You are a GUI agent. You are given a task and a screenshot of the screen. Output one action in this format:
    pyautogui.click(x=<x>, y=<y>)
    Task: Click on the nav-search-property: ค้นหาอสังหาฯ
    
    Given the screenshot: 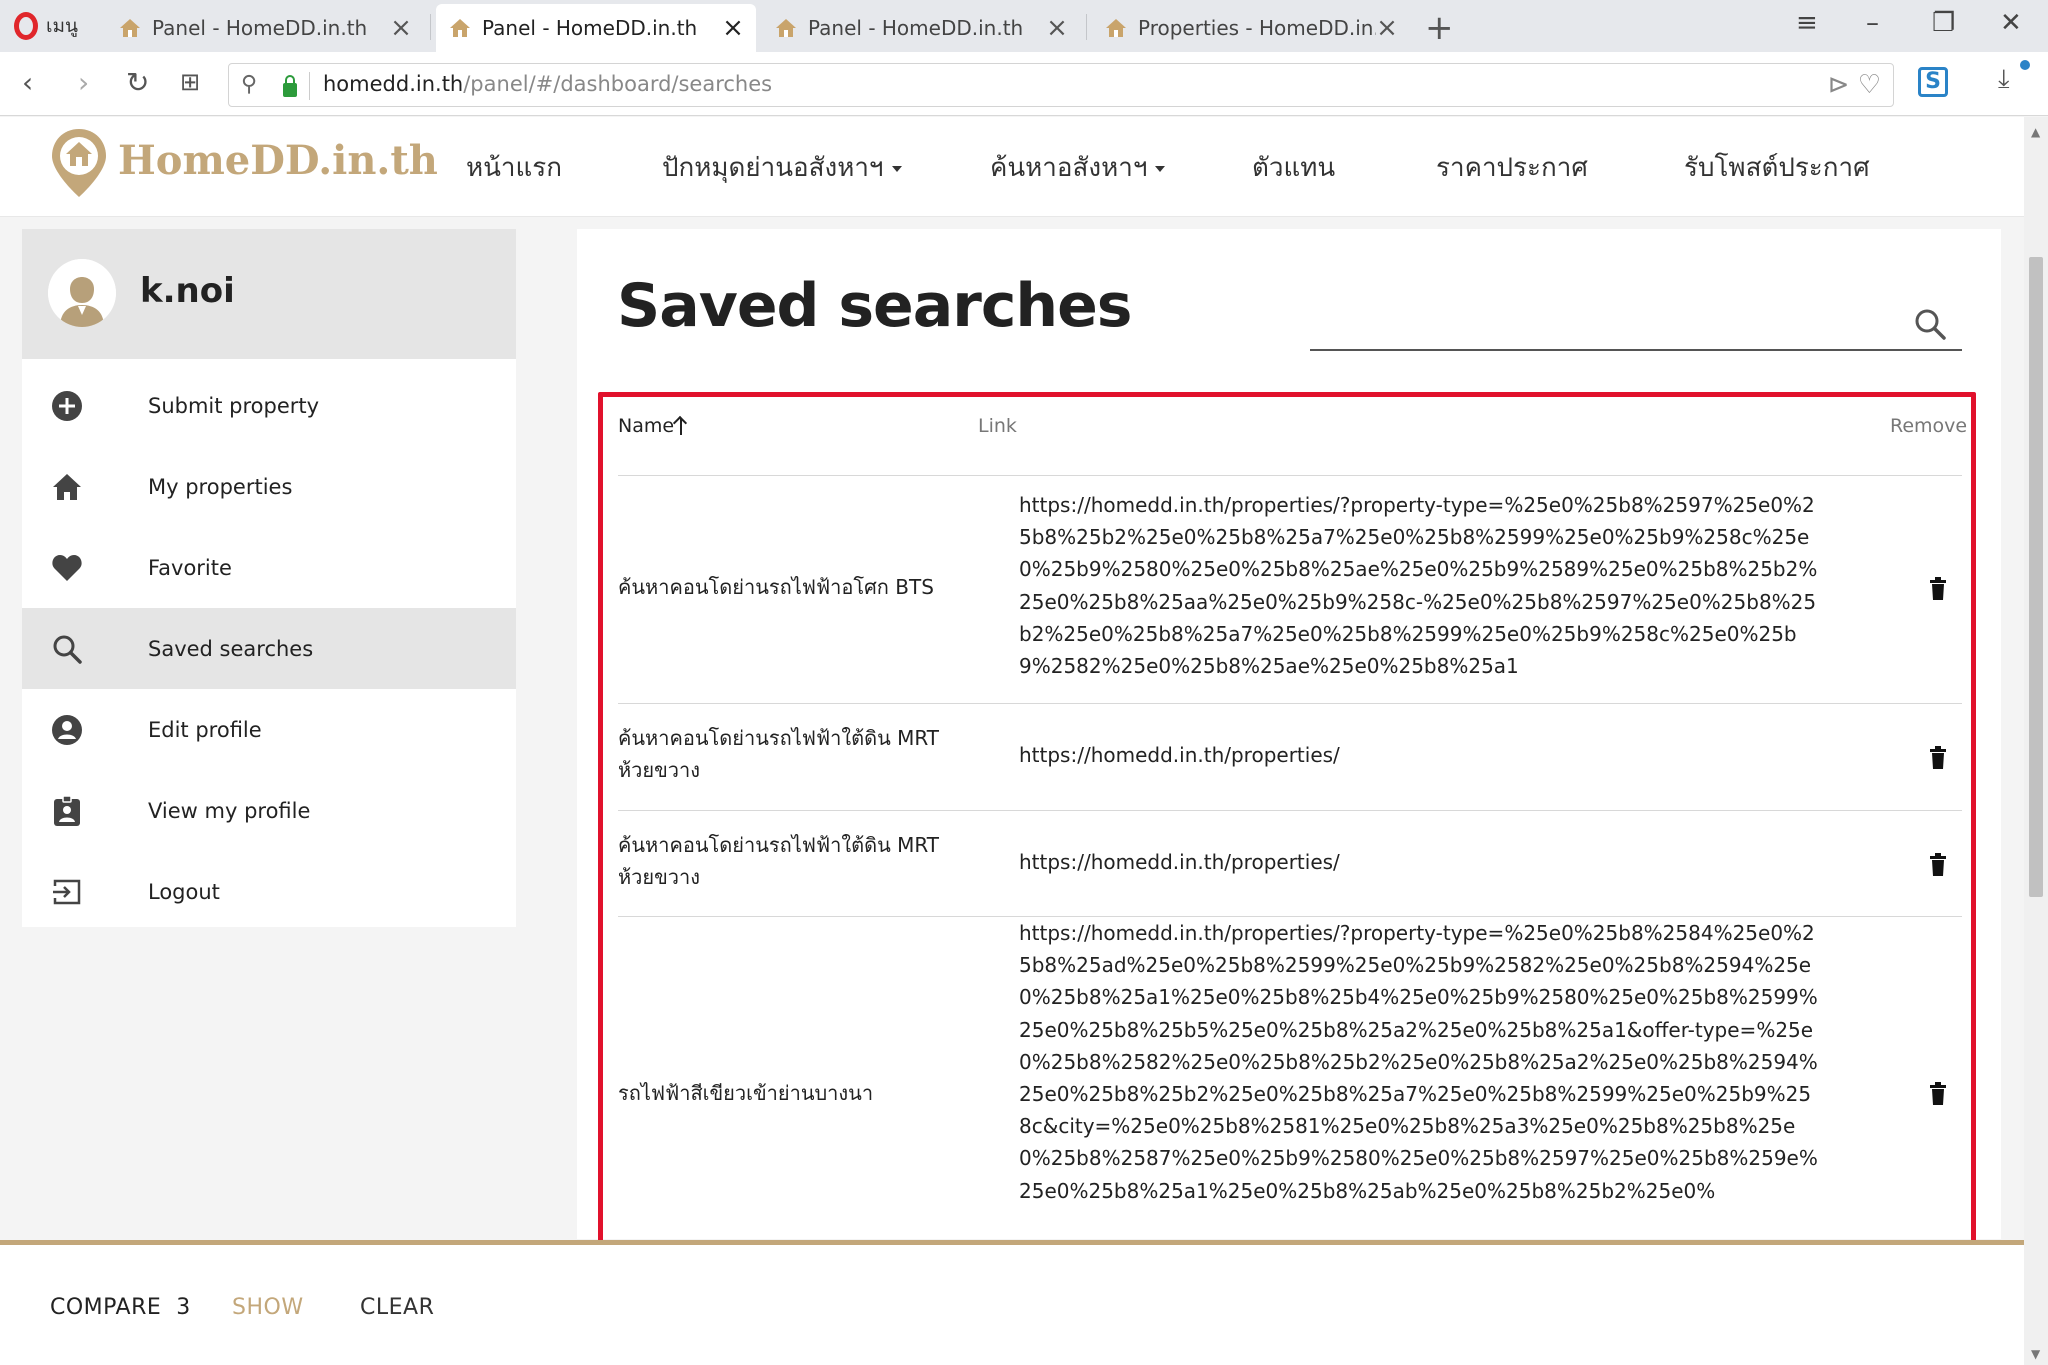 What is the action you would take?
    pyautogui.click(x=1078, y=167)
    